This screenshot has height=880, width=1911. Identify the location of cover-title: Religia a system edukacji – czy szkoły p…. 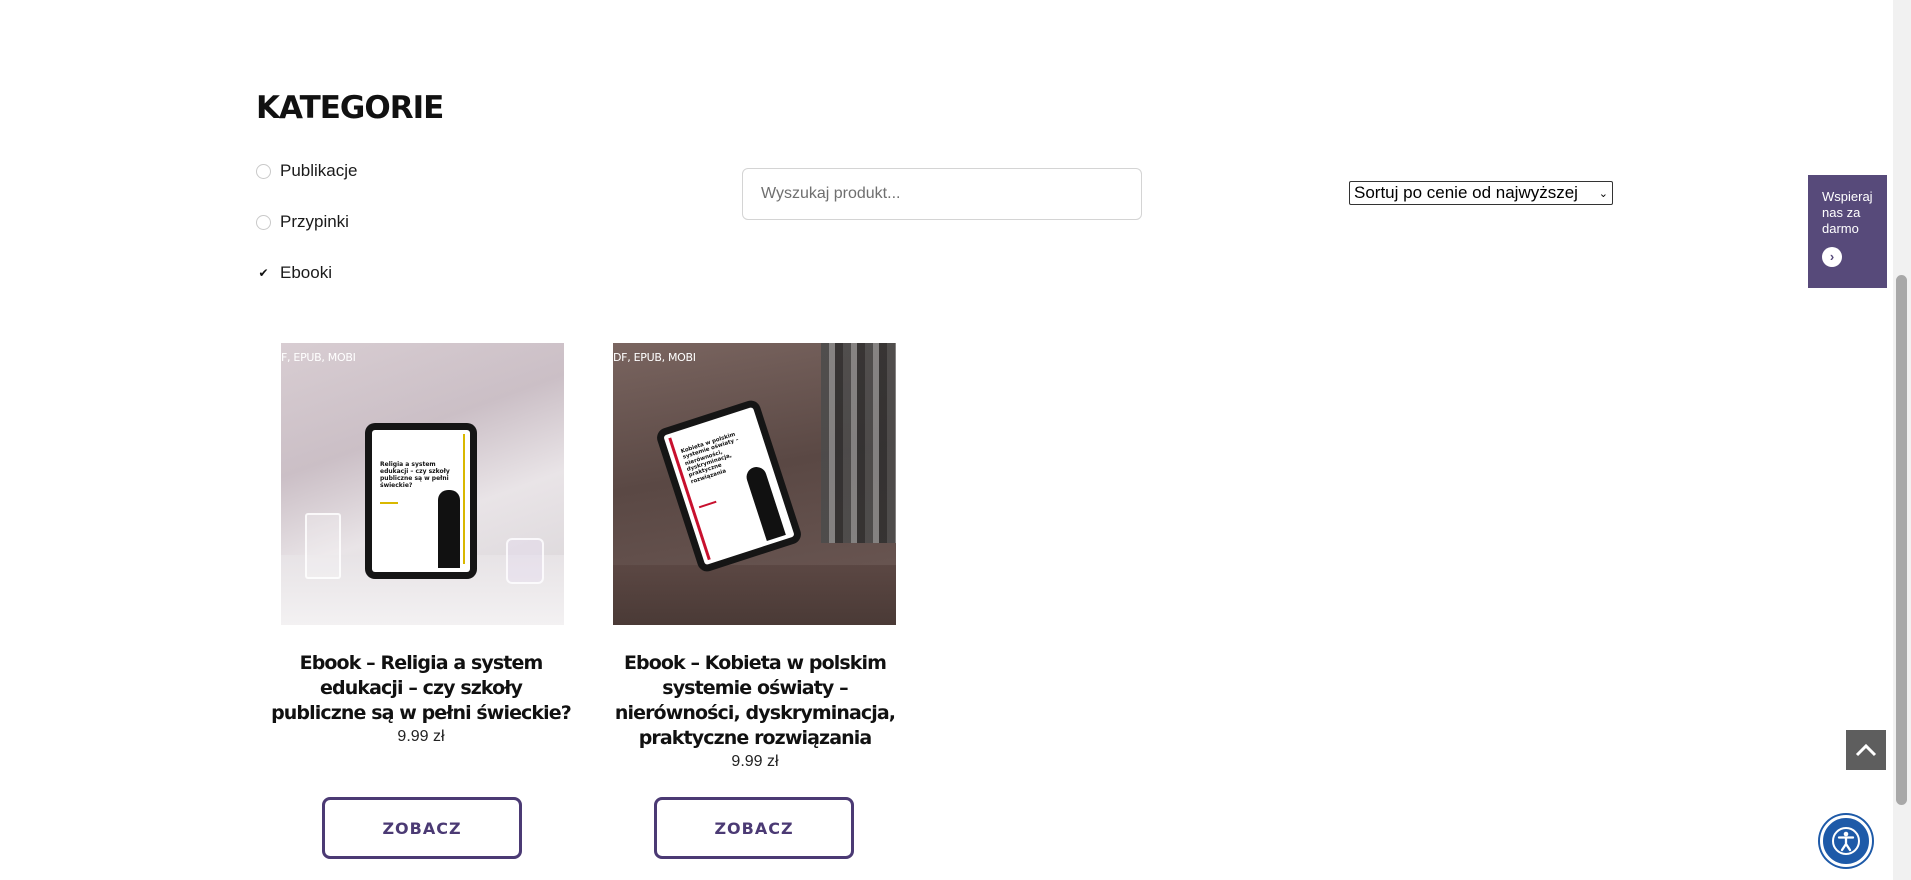
(415, 475).